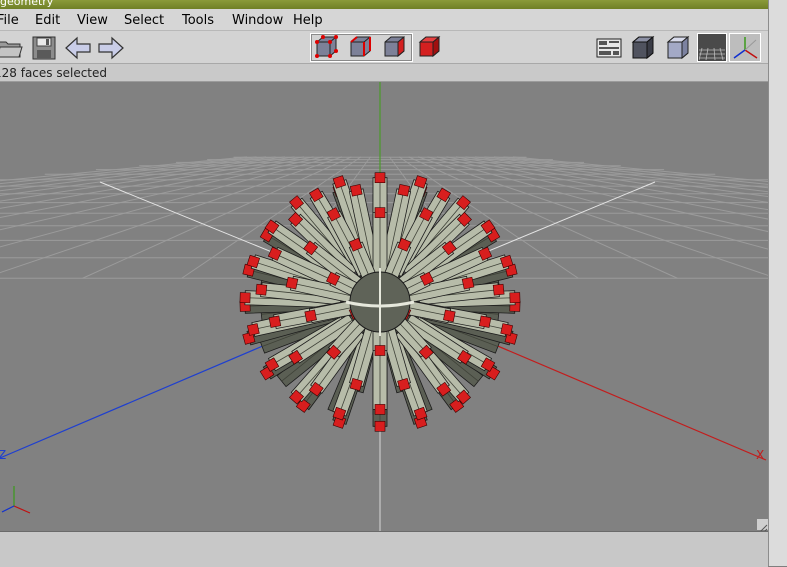 The image size is (787, 567). I want to click on open-folder-button, so click(12, 47).